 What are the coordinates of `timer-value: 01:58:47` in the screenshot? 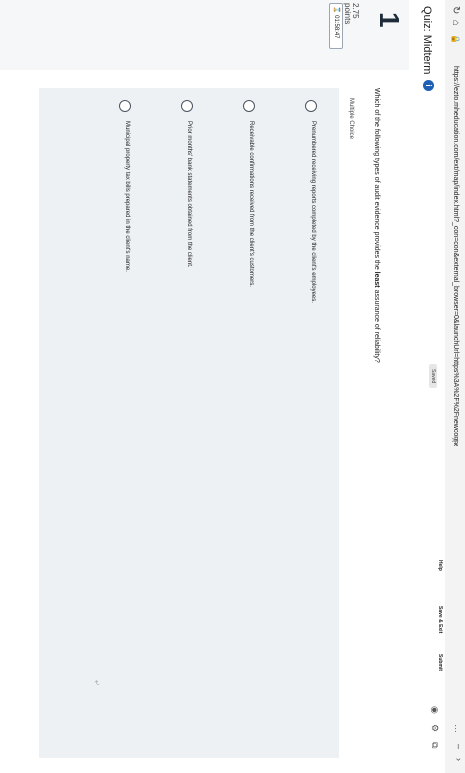 It's located at (336, 27).